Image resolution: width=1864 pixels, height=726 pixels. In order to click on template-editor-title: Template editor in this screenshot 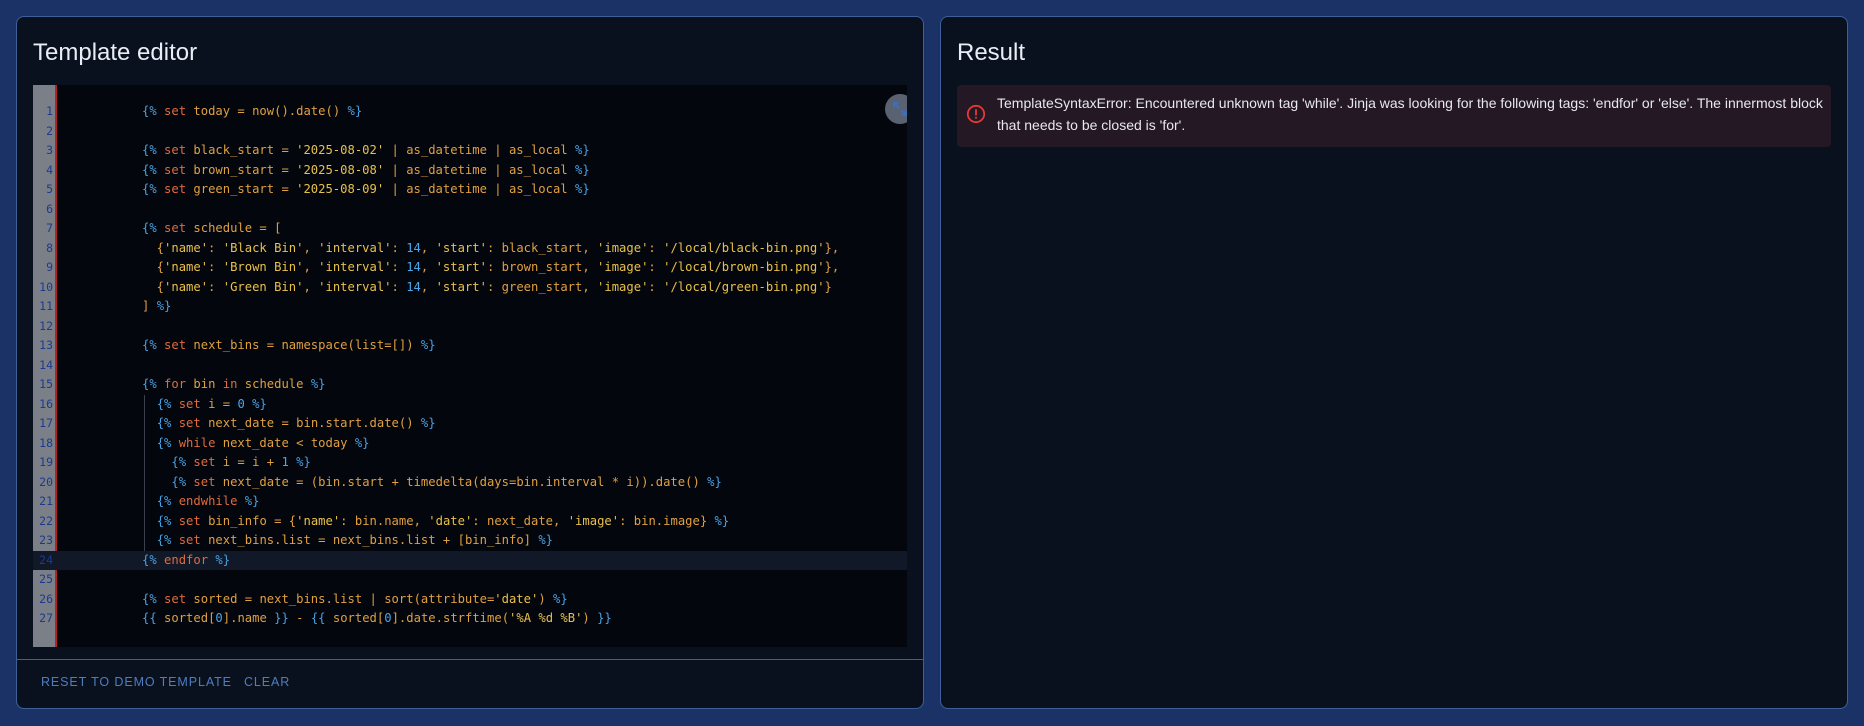, I will do `click(115, 52)`.